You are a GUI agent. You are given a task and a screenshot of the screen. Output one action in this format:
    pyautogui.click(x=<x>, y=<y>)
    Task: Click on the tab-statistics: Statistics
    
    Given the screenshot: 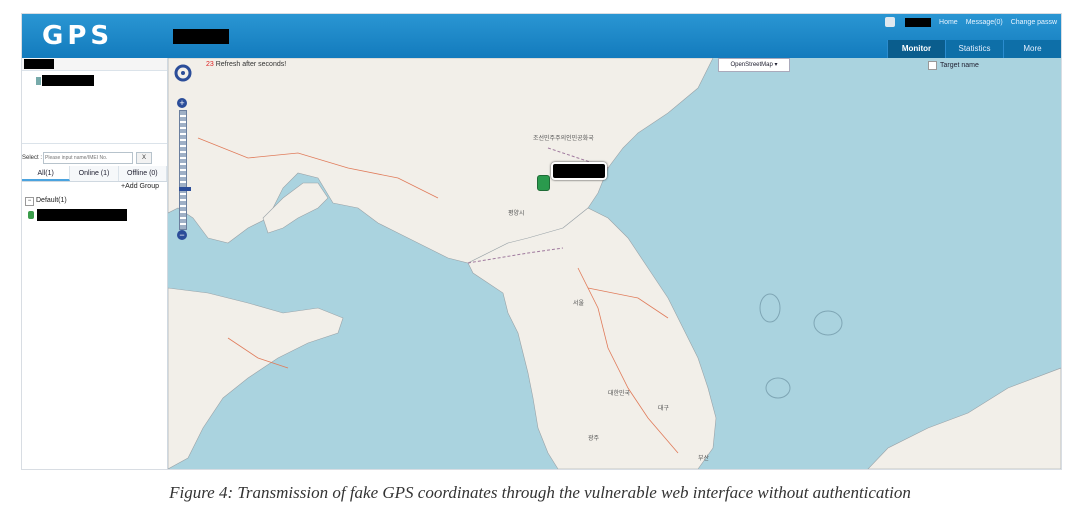 What is the action you would take?
    pyautogui.click(x=974, y=49)
    